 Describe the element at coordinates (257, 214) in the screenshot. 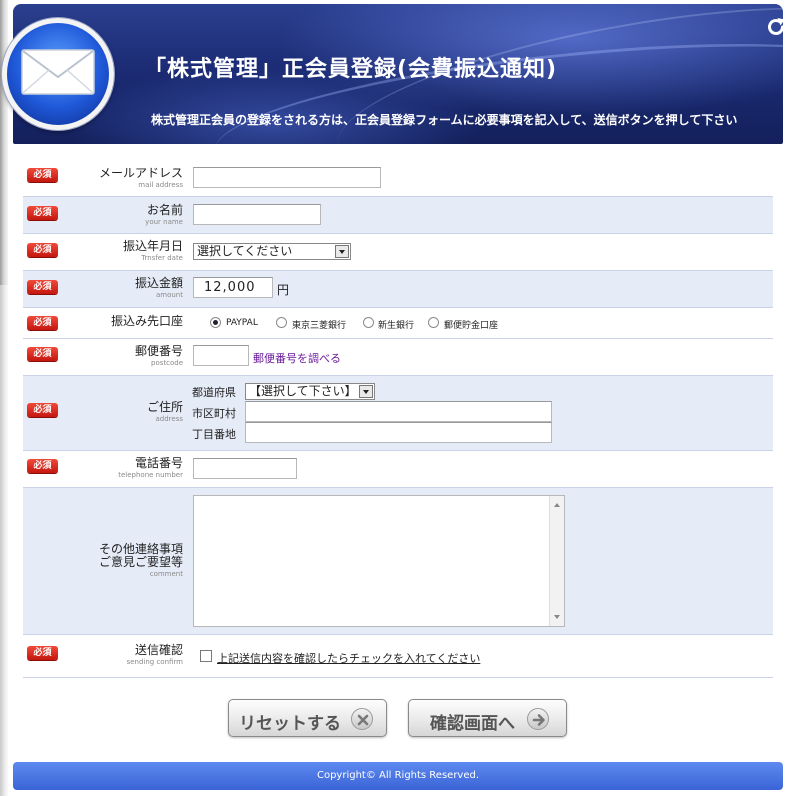

I see `name-field` at that location.